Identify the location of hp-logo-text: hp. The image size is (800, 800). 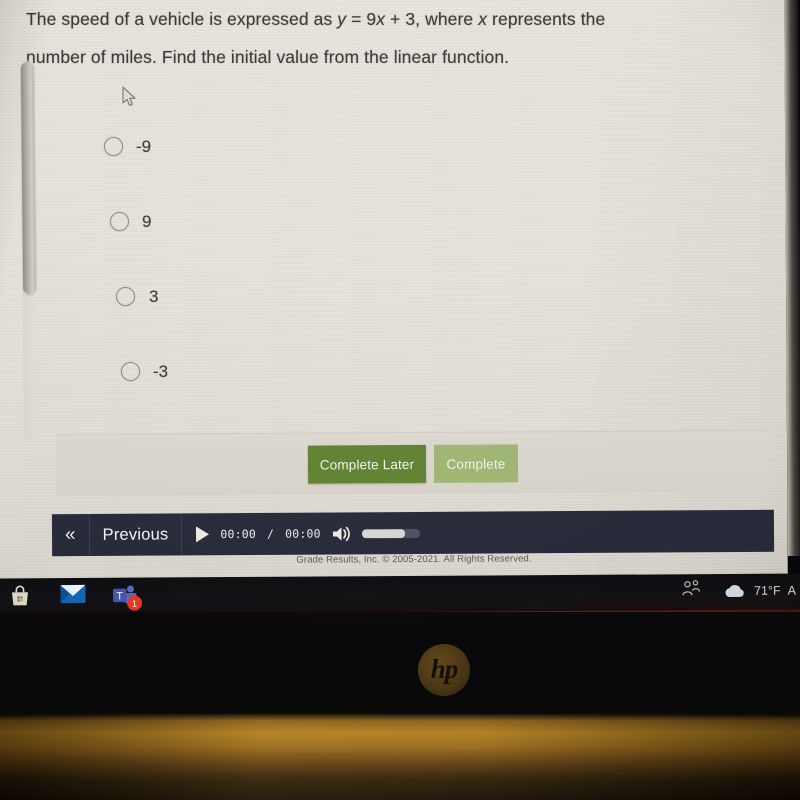
(444, 668).